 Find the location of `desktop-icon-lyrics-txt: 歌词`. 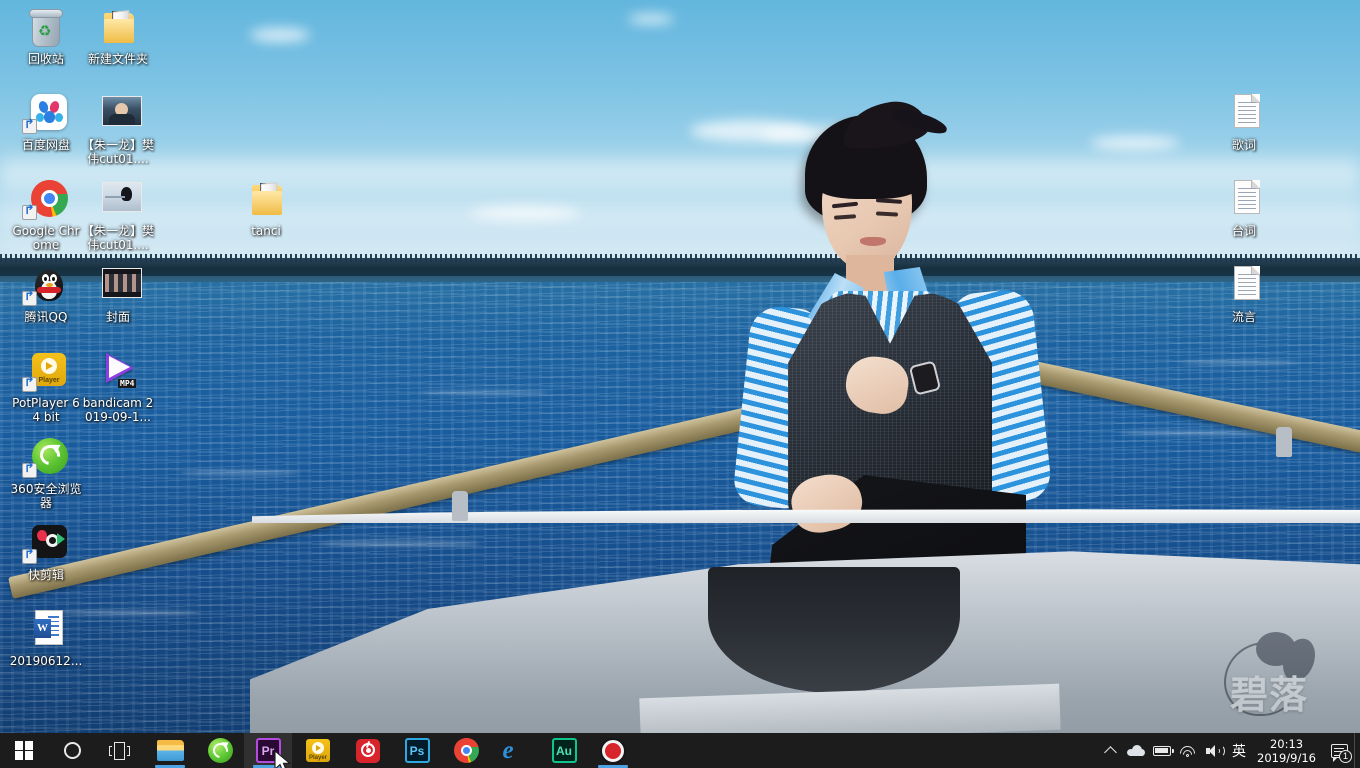

desktop-icon-lyrics-txt: 歌词 is located at coordinates (1244, 122).